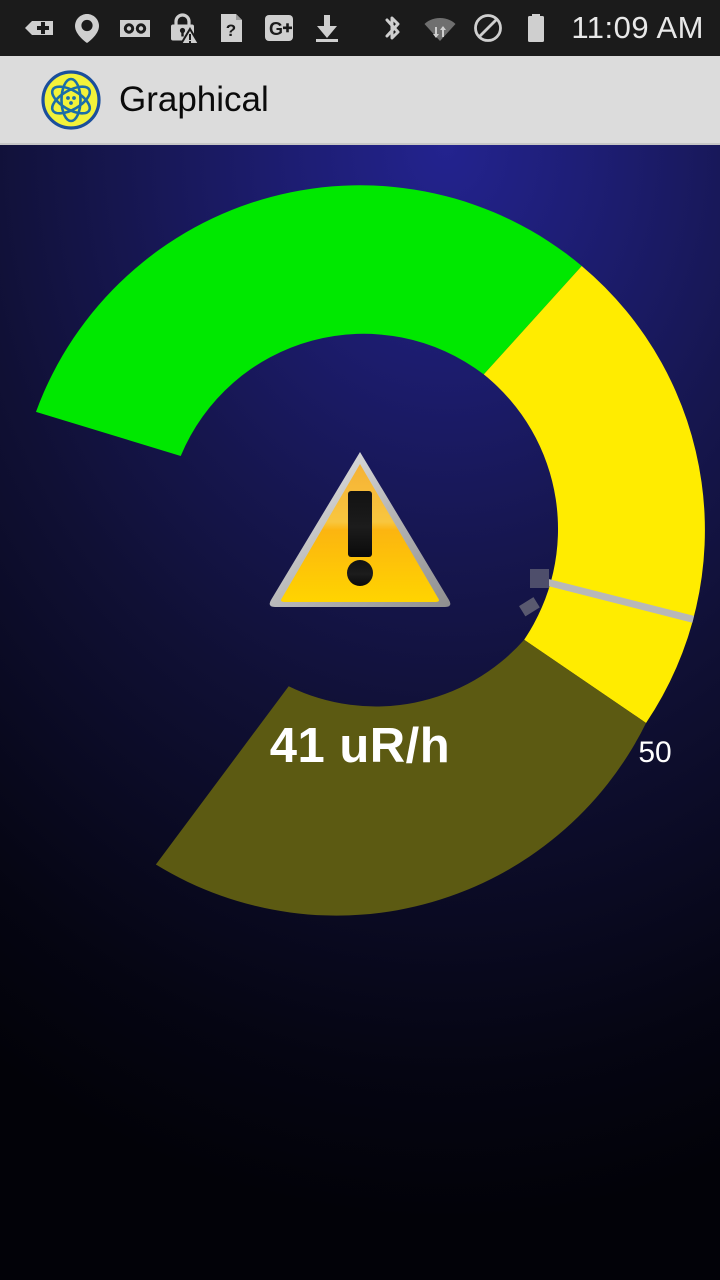 The height and width of the screenshot is (1280, 720). What do you see at coordinates (529, 607) in the screenshot?
I see `gauge-tick-caution-start` at bounding box center [529, 607].